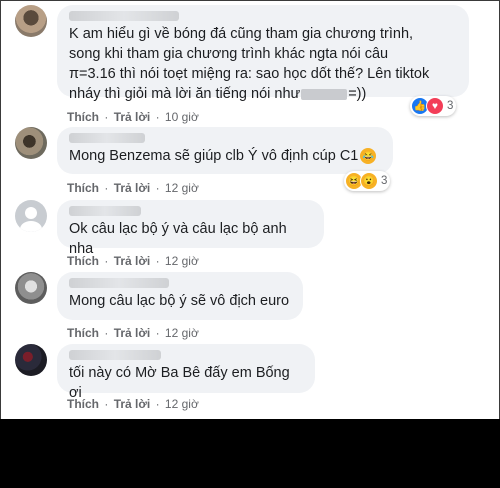  I want to click on avatar-default, so click(31, 216).